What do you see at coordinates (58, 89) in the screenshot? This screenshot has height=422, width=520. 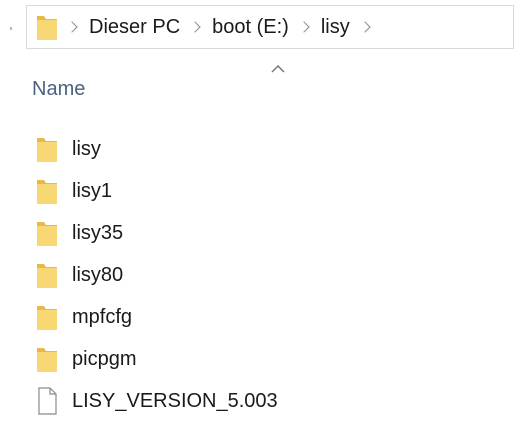 I see `column-header-name: Name` at bounding box center [58, 89].